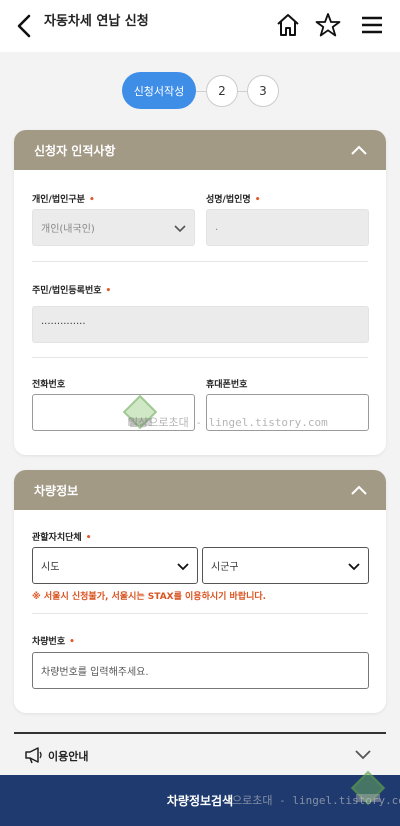 The image size is (400, 826). I want to click on name-value: ., so click(217, 227).